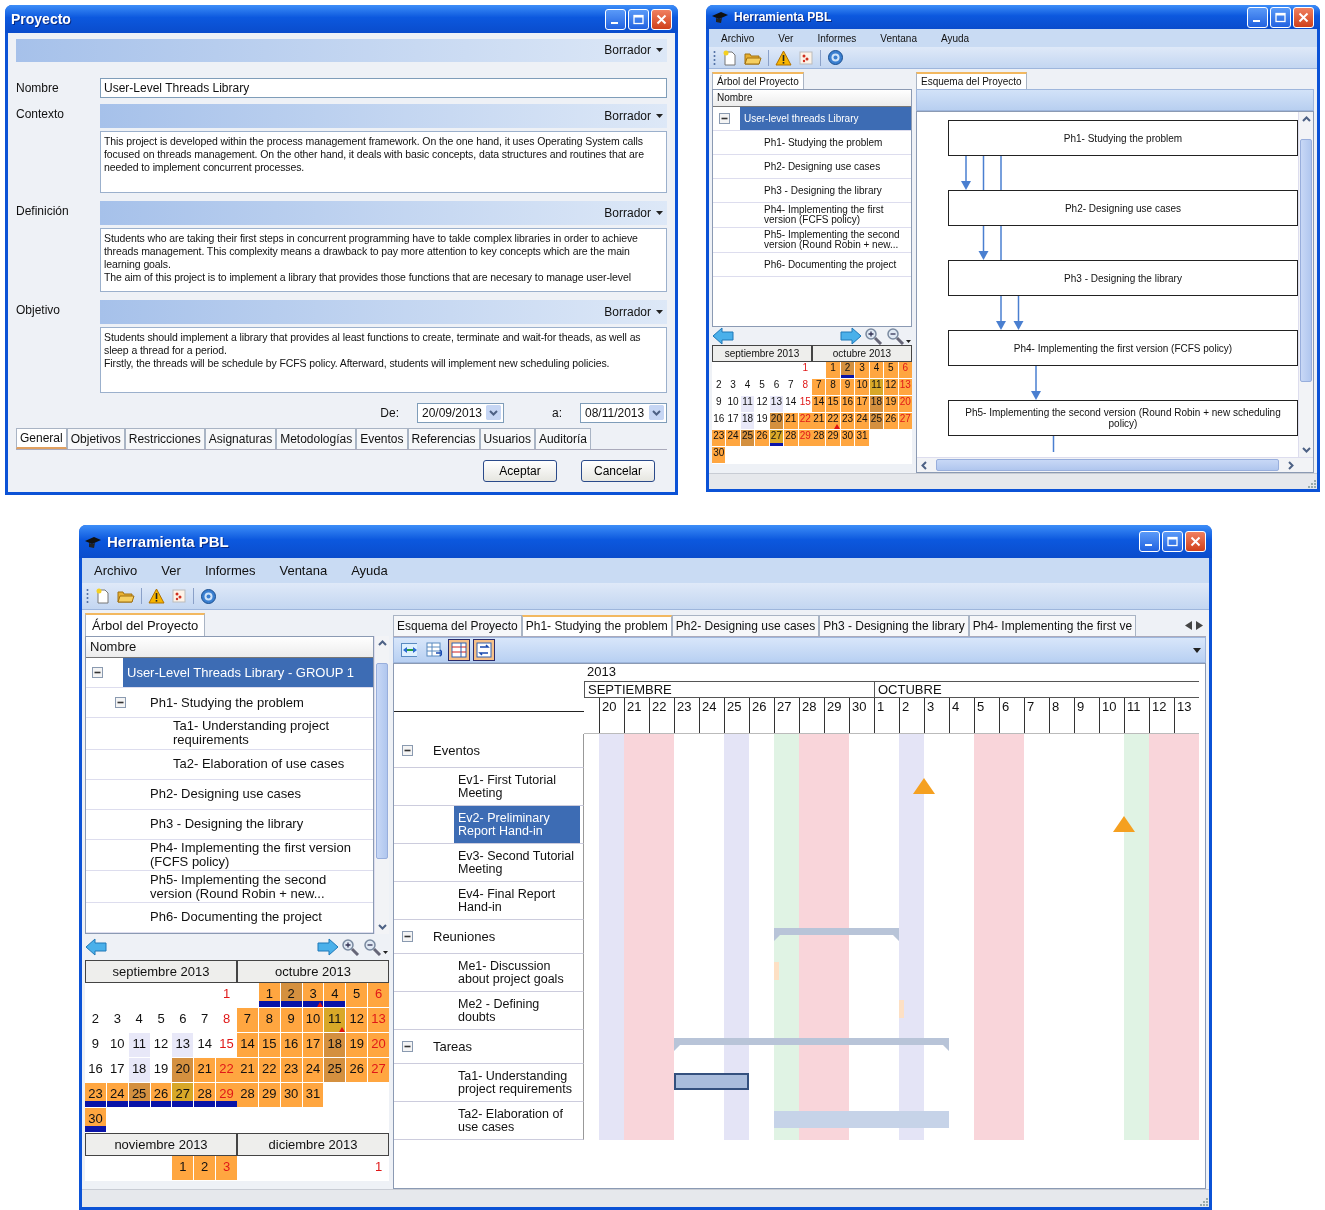 This screenshot has width=1325, height=1210. What do you see at coordinates (357, 995) in the screenshot?
I see `calendar-day: 5` at bounding box center [357, 995].